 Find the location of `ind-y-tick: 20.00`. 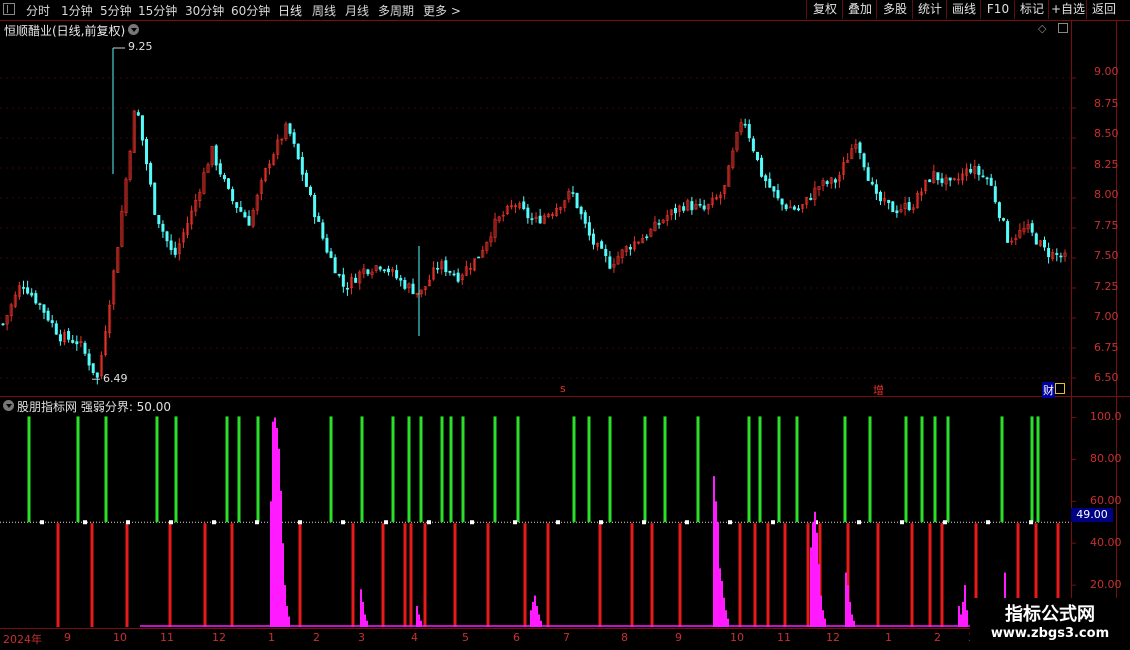

ind-y-tick: 20.00 is located at coordinates (1106, 584).